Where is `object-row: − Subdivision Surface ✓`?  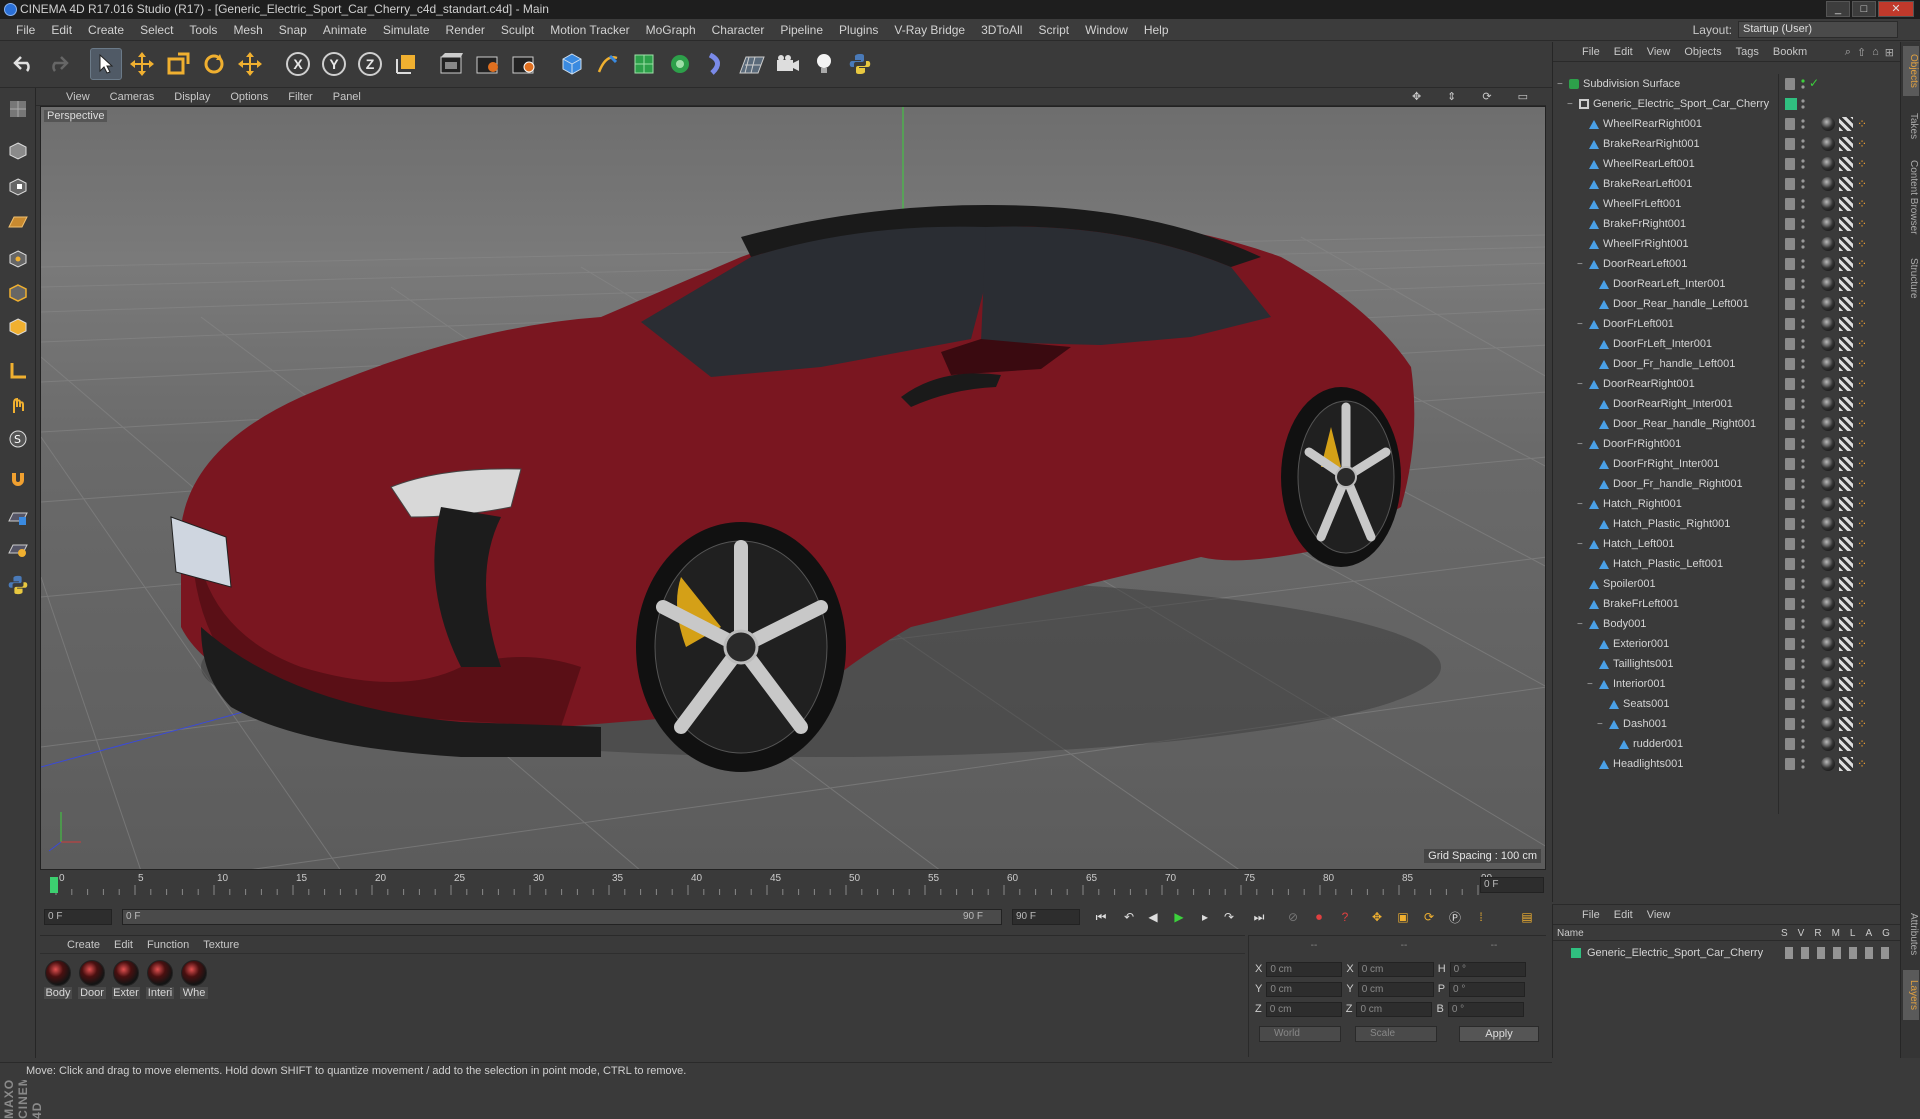
object-row: − Subdivision Surface ✓ is located at coordinates (1727, 84).